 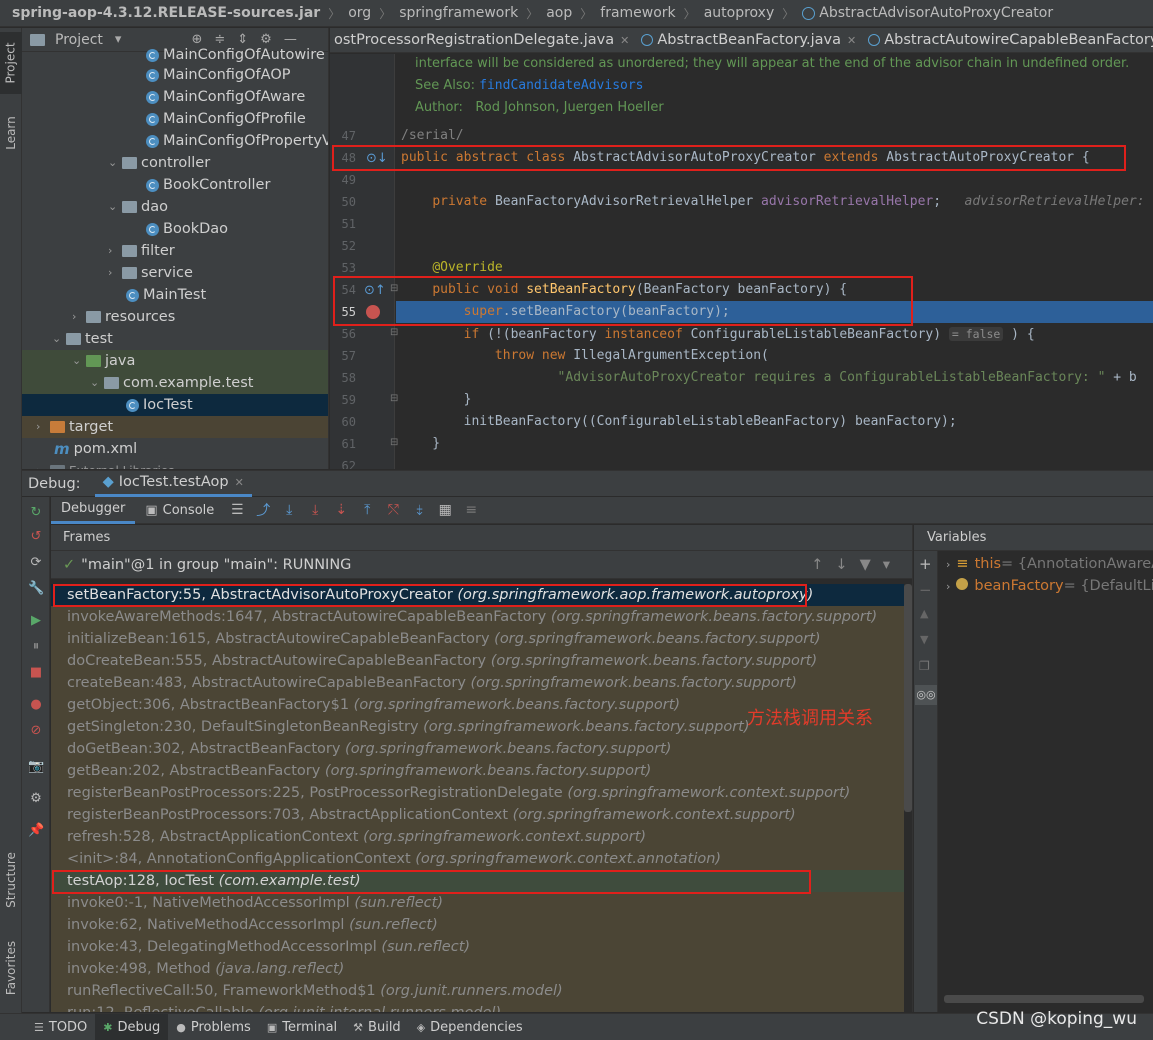 I want to click on frame-nav-icons: ↑↓▼▾, so click(x=856, y=565).